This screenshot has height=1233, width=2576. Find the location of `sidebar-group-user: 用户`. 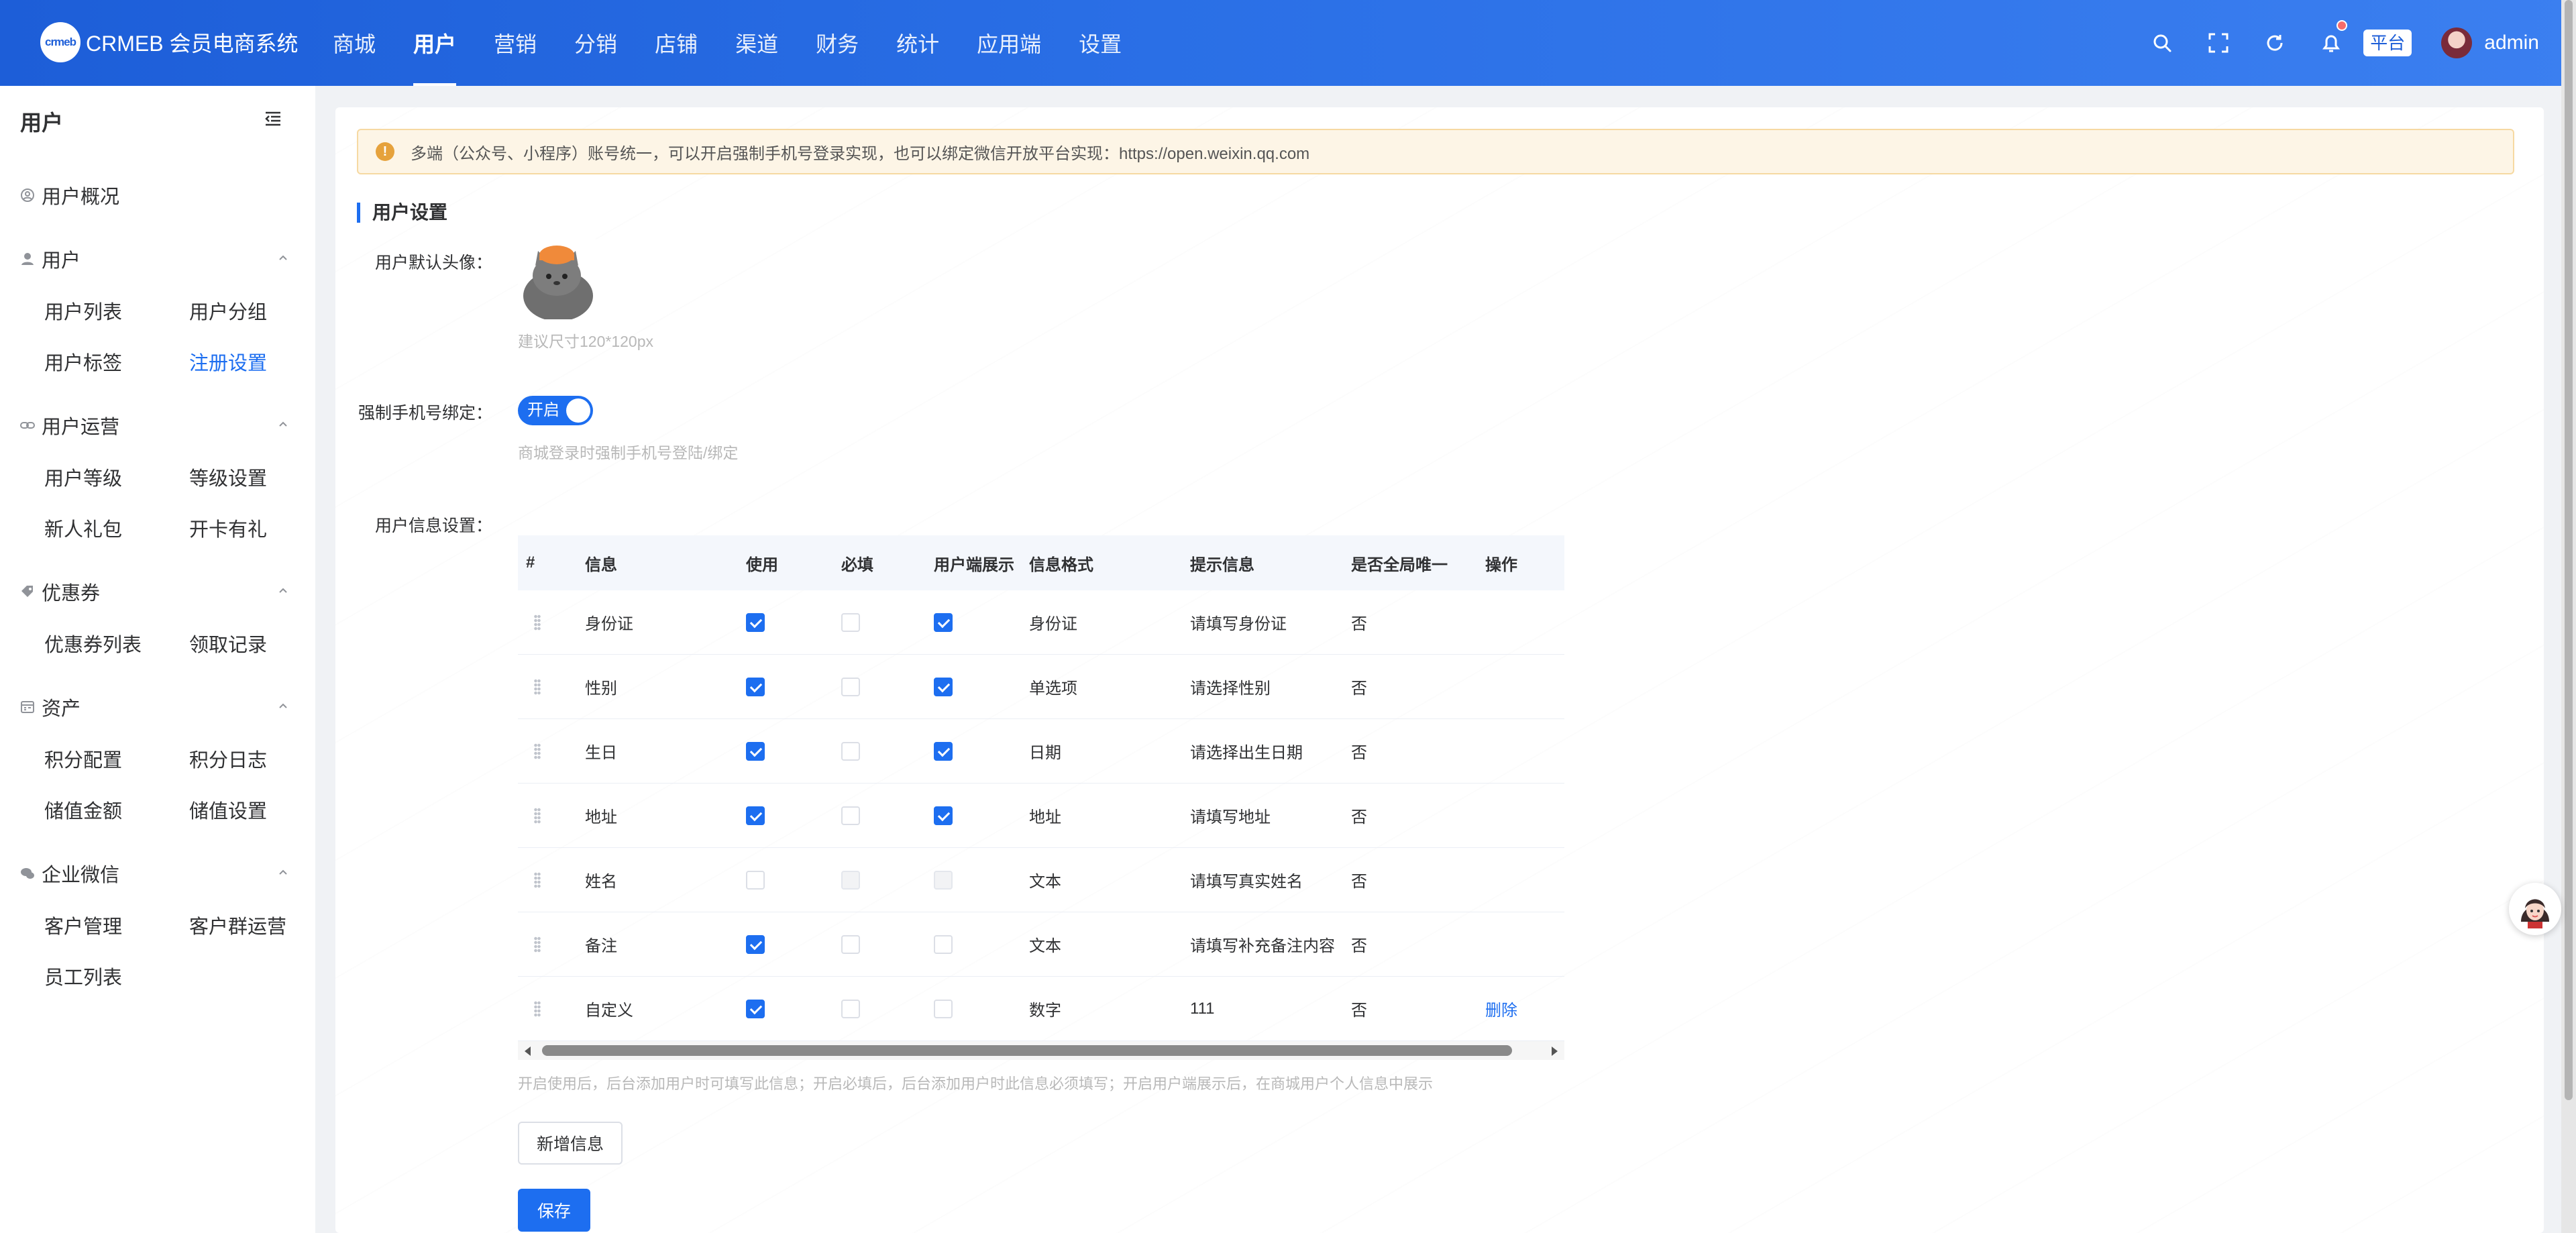

sidebar-group-user: 用户 is located at coordinates (50, 259).